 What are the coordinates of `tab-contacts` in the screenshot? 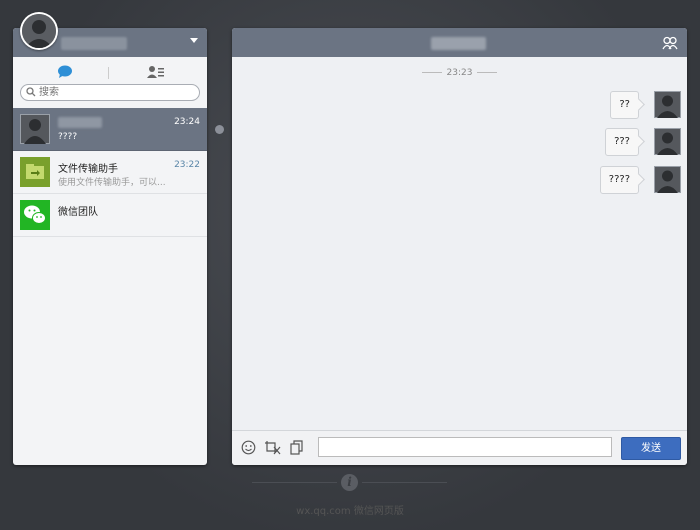 It's located at (155, 73).